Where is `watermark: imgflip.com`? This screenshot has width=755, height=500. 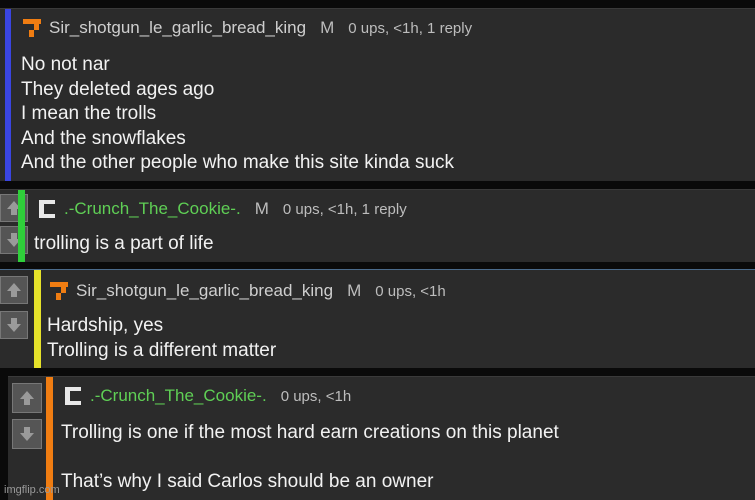
watermark: imgflip.com is located at coordinates (32, 490).